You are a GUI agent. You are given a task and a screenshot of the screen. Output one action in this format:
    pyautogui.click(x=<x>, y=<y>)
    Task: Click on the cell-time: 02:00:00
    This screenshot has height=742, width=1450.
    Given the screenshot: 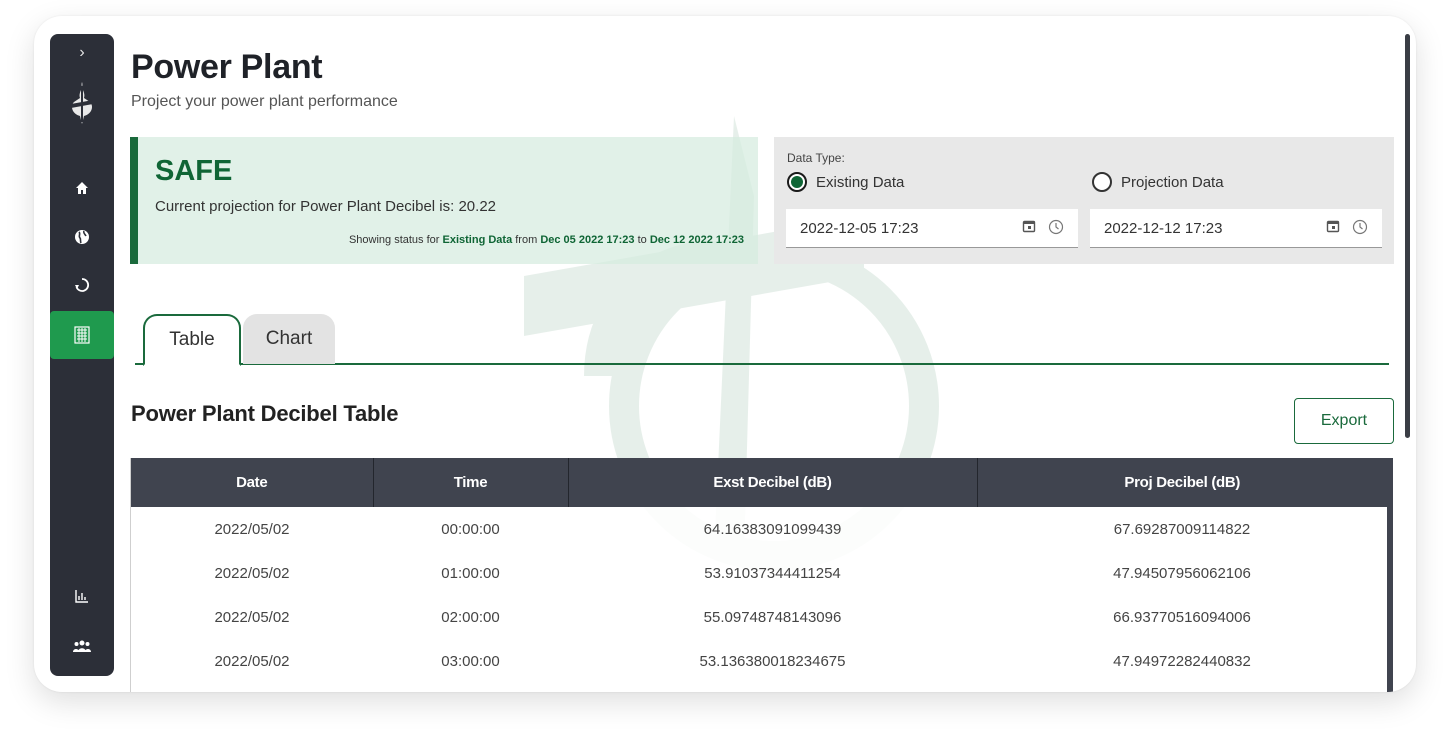 What is the action you would take?
    pyautogui.click(x=470, y=617)
    